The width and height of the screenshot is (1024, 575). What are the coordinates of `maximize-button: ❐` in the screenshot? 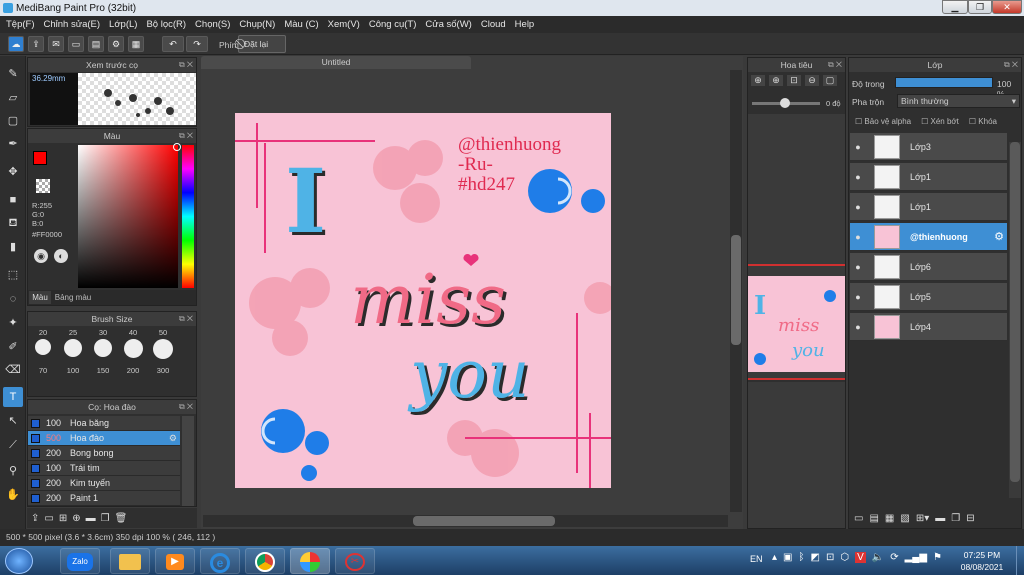 It's located at (980, 7).